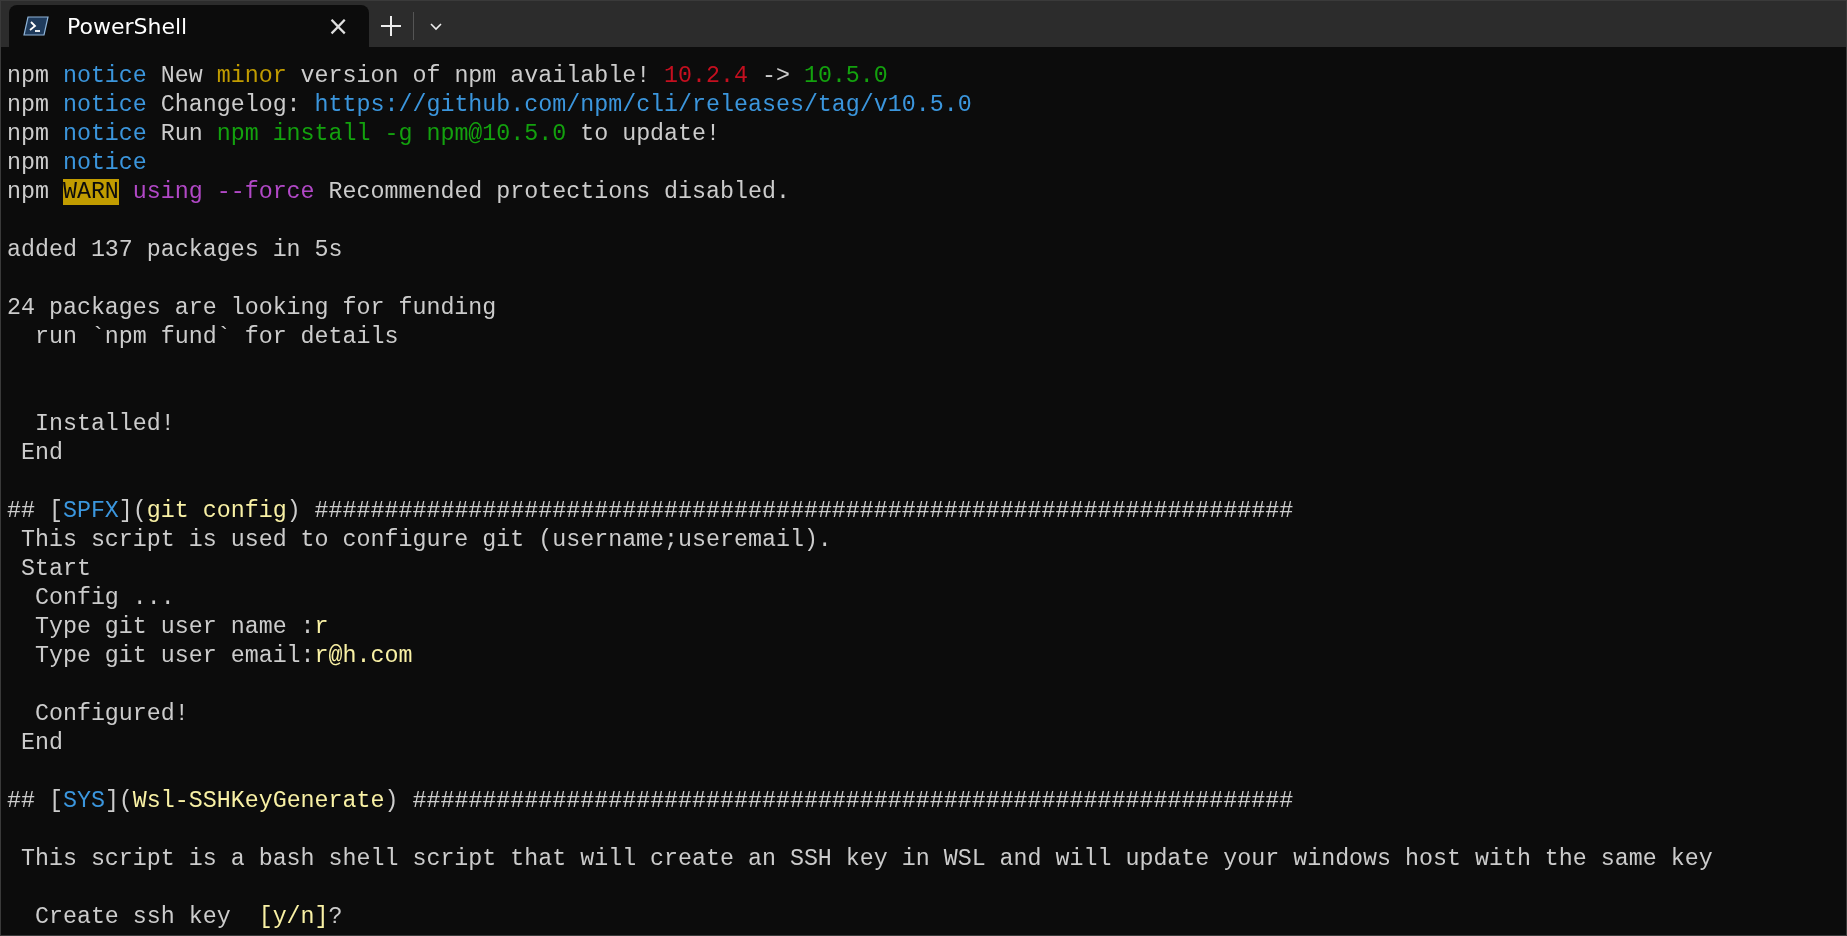  What do you see at coordinates (175, 250) in the screenshot?
I see `terminal-line: added 137 packages in 5s` at bounding box center [175, 250].